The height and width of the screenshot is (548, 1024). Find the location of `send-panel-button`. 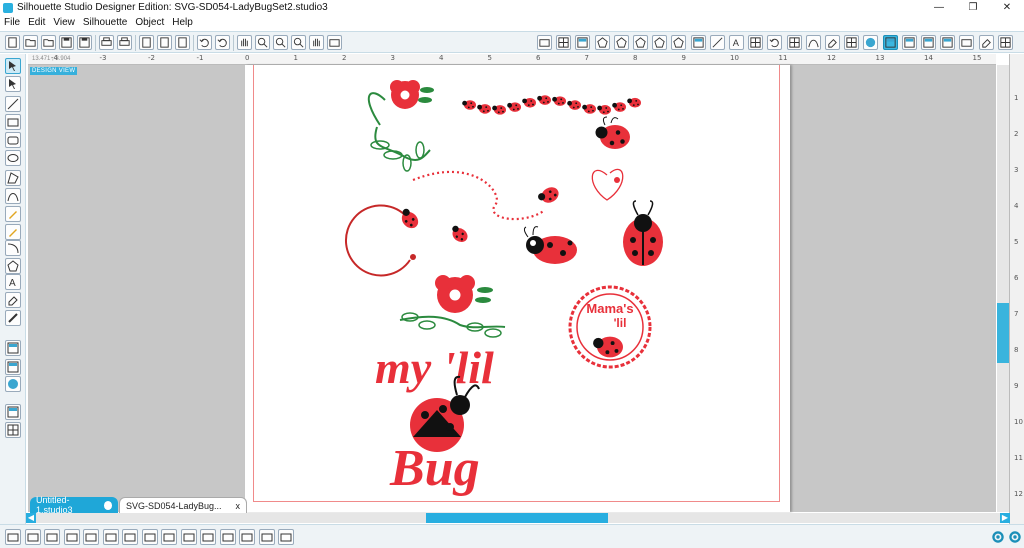

send-panel-button is located at coordinates (948, 42).